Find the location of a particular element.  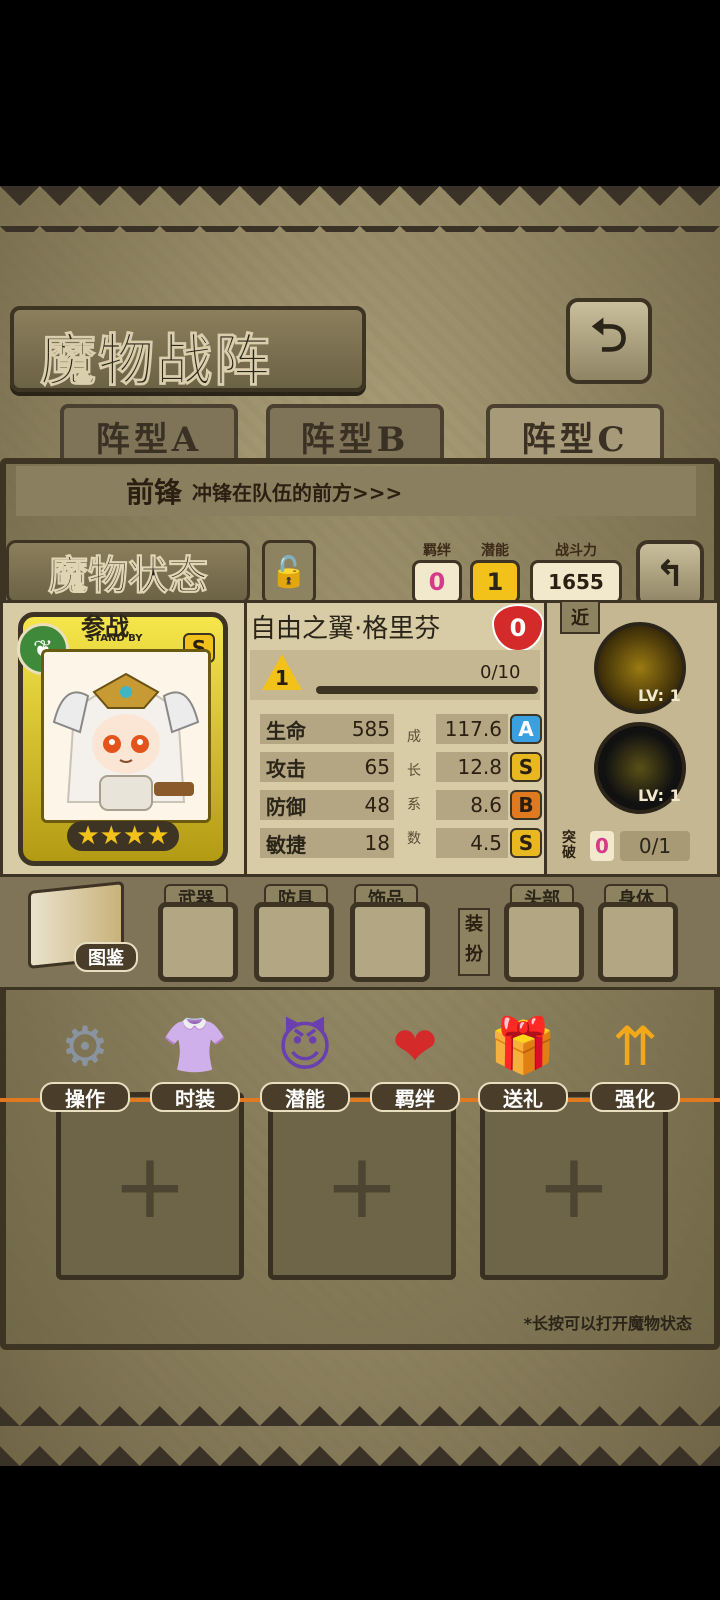

breakthrough-progress: 0/1 is located at coordinates (655, 846).